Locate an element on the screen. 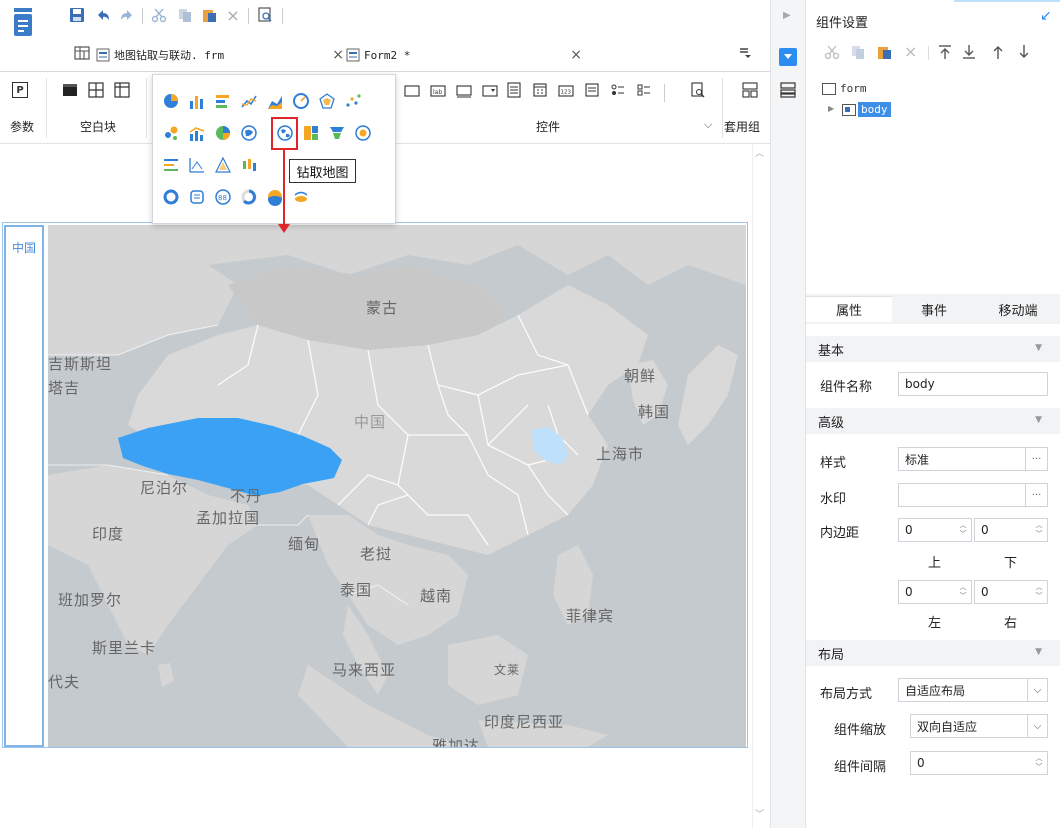  delete-icon: × is located at coordinates (233, 15).